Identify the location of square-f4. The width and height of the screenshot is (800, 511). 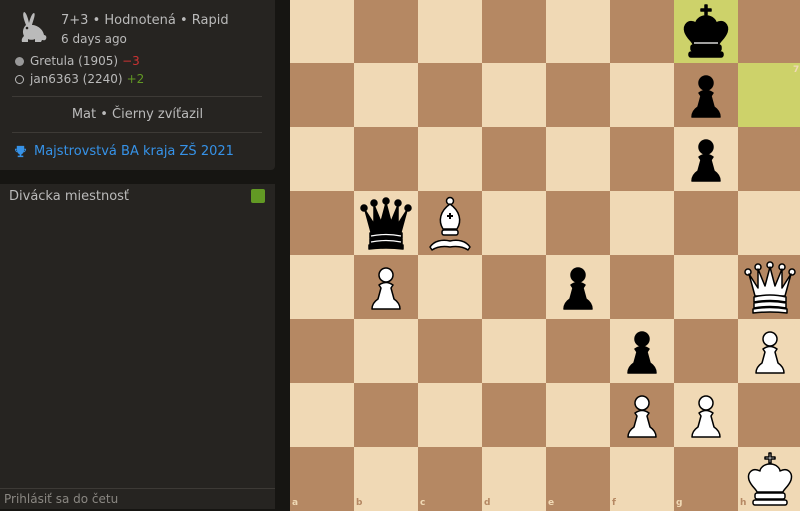
(642, 287).